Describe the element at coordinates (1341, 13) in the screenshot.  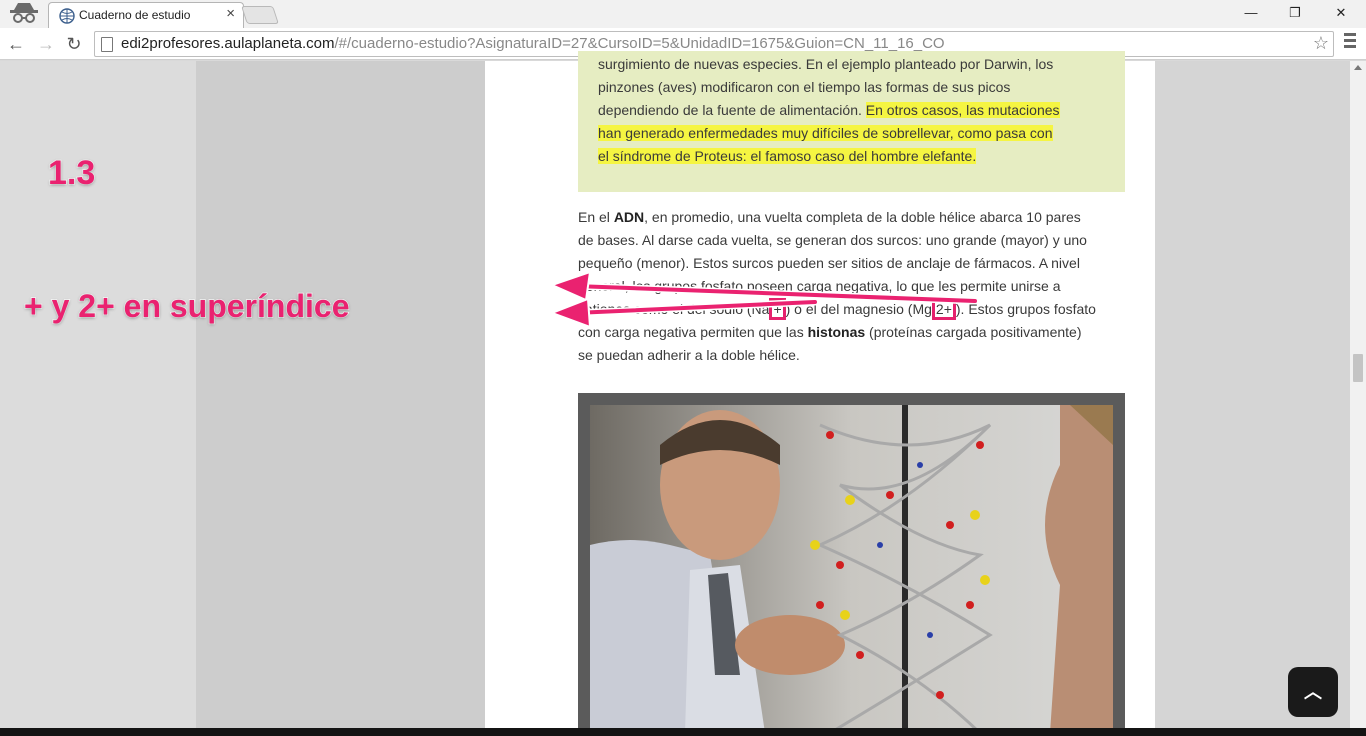
I see `close-window-button: ✕` at that location.